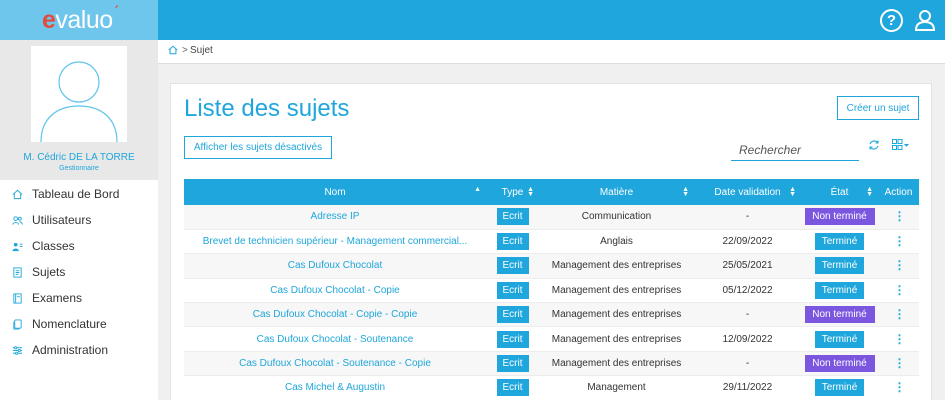 Image resolution: width=945 pixels, height=400 pixels. Describe the element at coordinates (57, 298) in the screenshot. I see `sidebar-item-label: Examens` at that location.